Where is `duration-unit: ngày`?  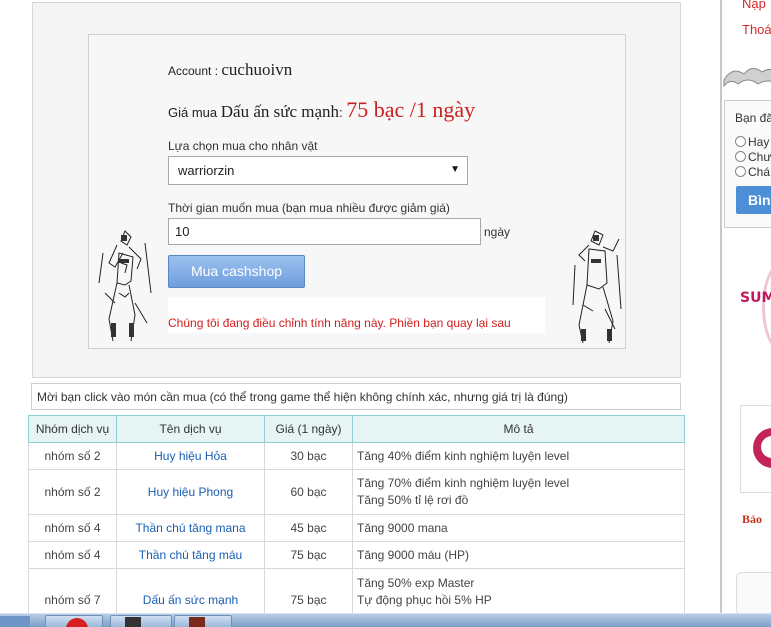 duration-unit: ngày is located at coordinates (497, 232).